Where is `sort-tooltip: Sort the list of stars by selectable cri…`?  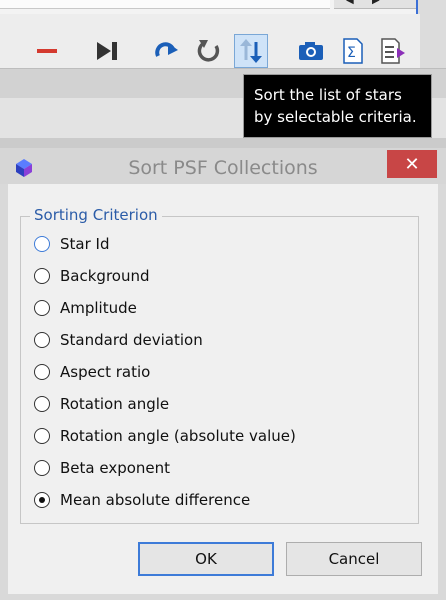
sort-tooltip: Sort the list of stars by selectable cri… is located at coordinates (337, 106).